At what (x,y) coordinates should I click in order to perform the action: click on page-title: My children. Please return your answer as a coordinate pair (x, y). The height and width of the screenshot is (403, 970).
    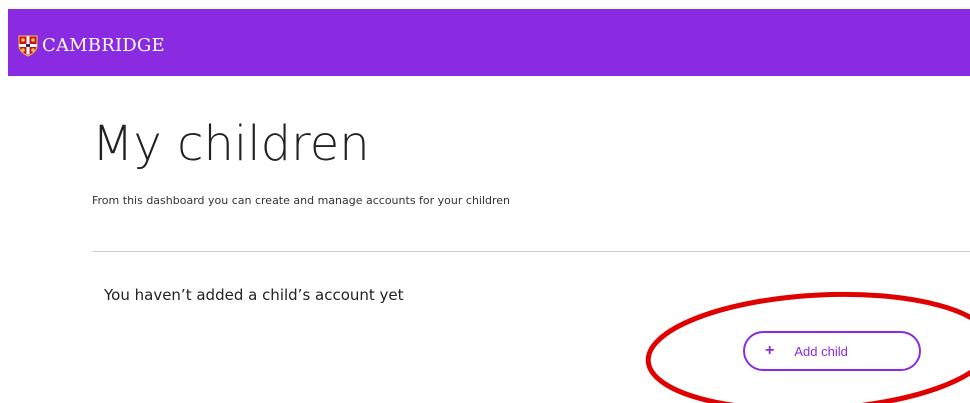
    Looking at the image, I should click on (231, 144).